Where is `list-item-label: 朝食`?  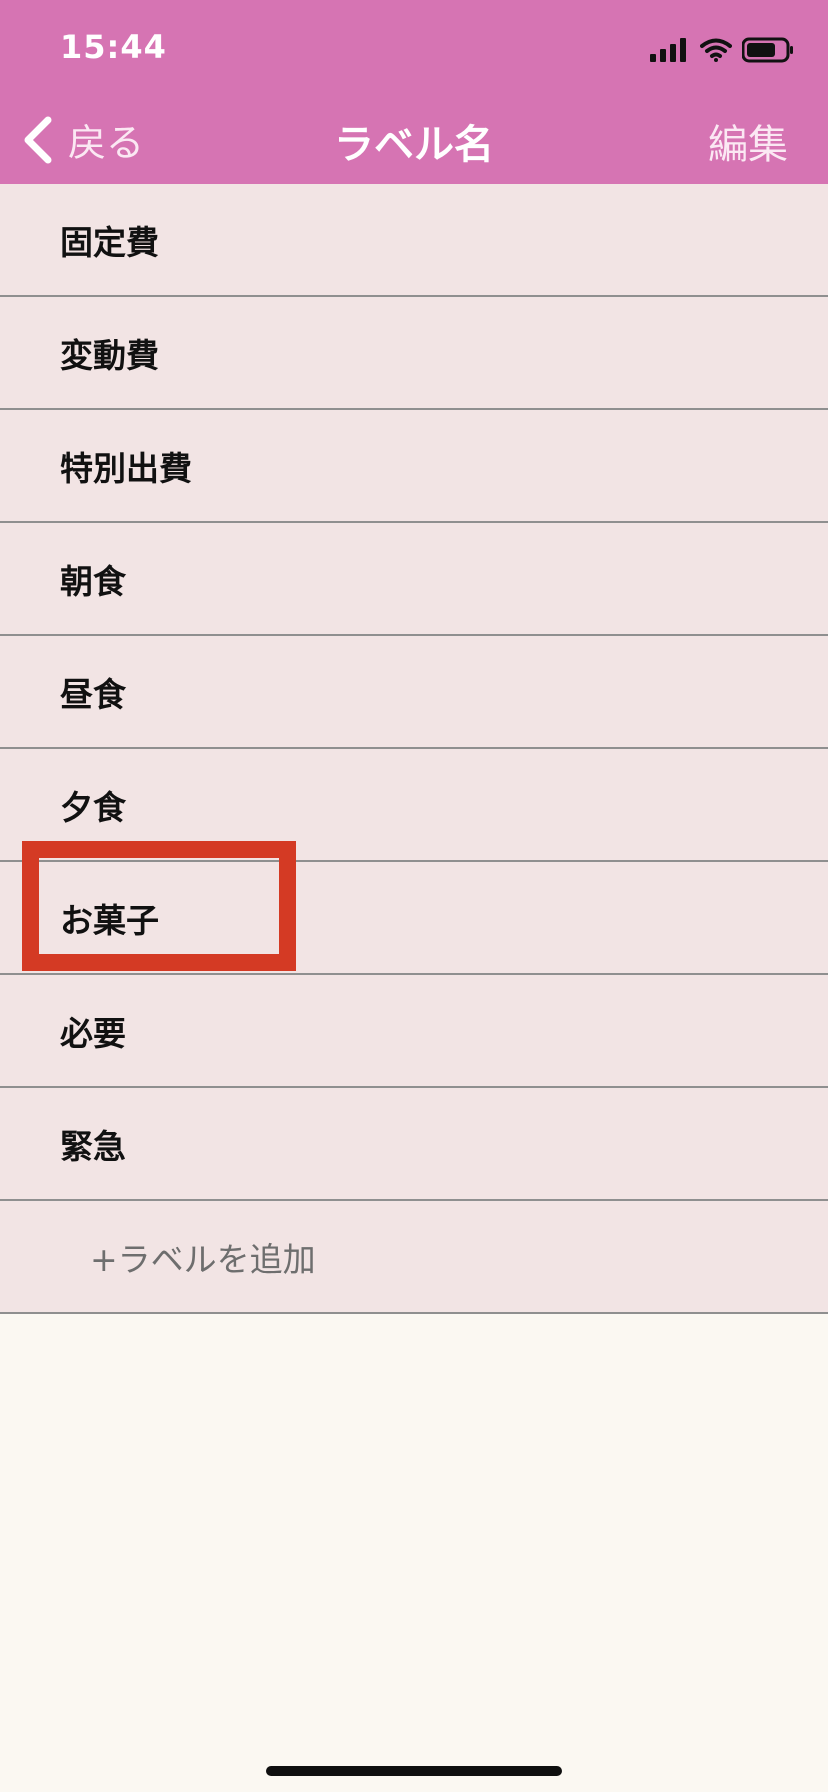 list-item-label: 朝食 is located at coordinates (93, 581).